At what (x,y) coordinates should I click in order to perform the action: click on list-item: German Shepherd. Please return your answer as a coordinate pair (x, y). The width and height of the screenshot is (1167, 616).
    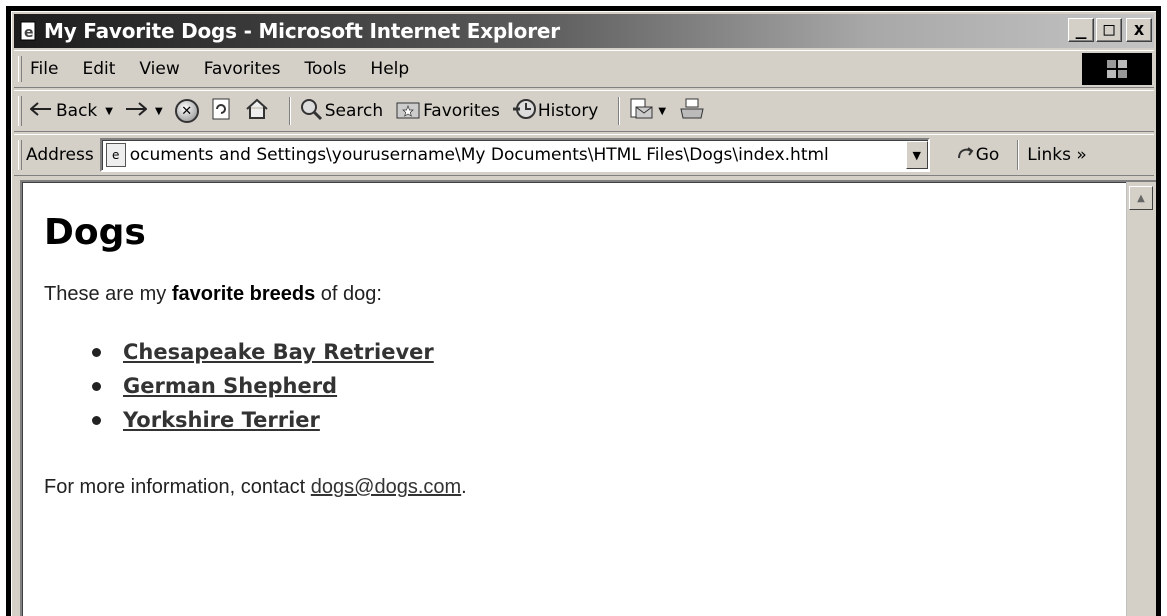
    Looking at the image, I should click on (279, 386).